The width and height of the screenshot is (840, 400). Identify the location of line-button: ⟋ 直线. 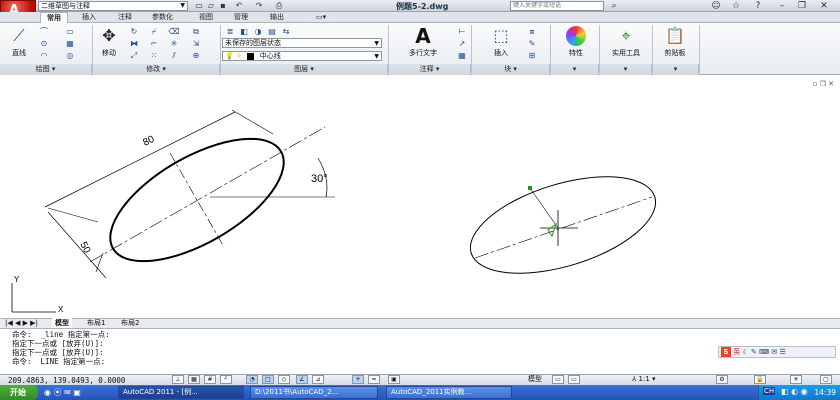
(19, 42).